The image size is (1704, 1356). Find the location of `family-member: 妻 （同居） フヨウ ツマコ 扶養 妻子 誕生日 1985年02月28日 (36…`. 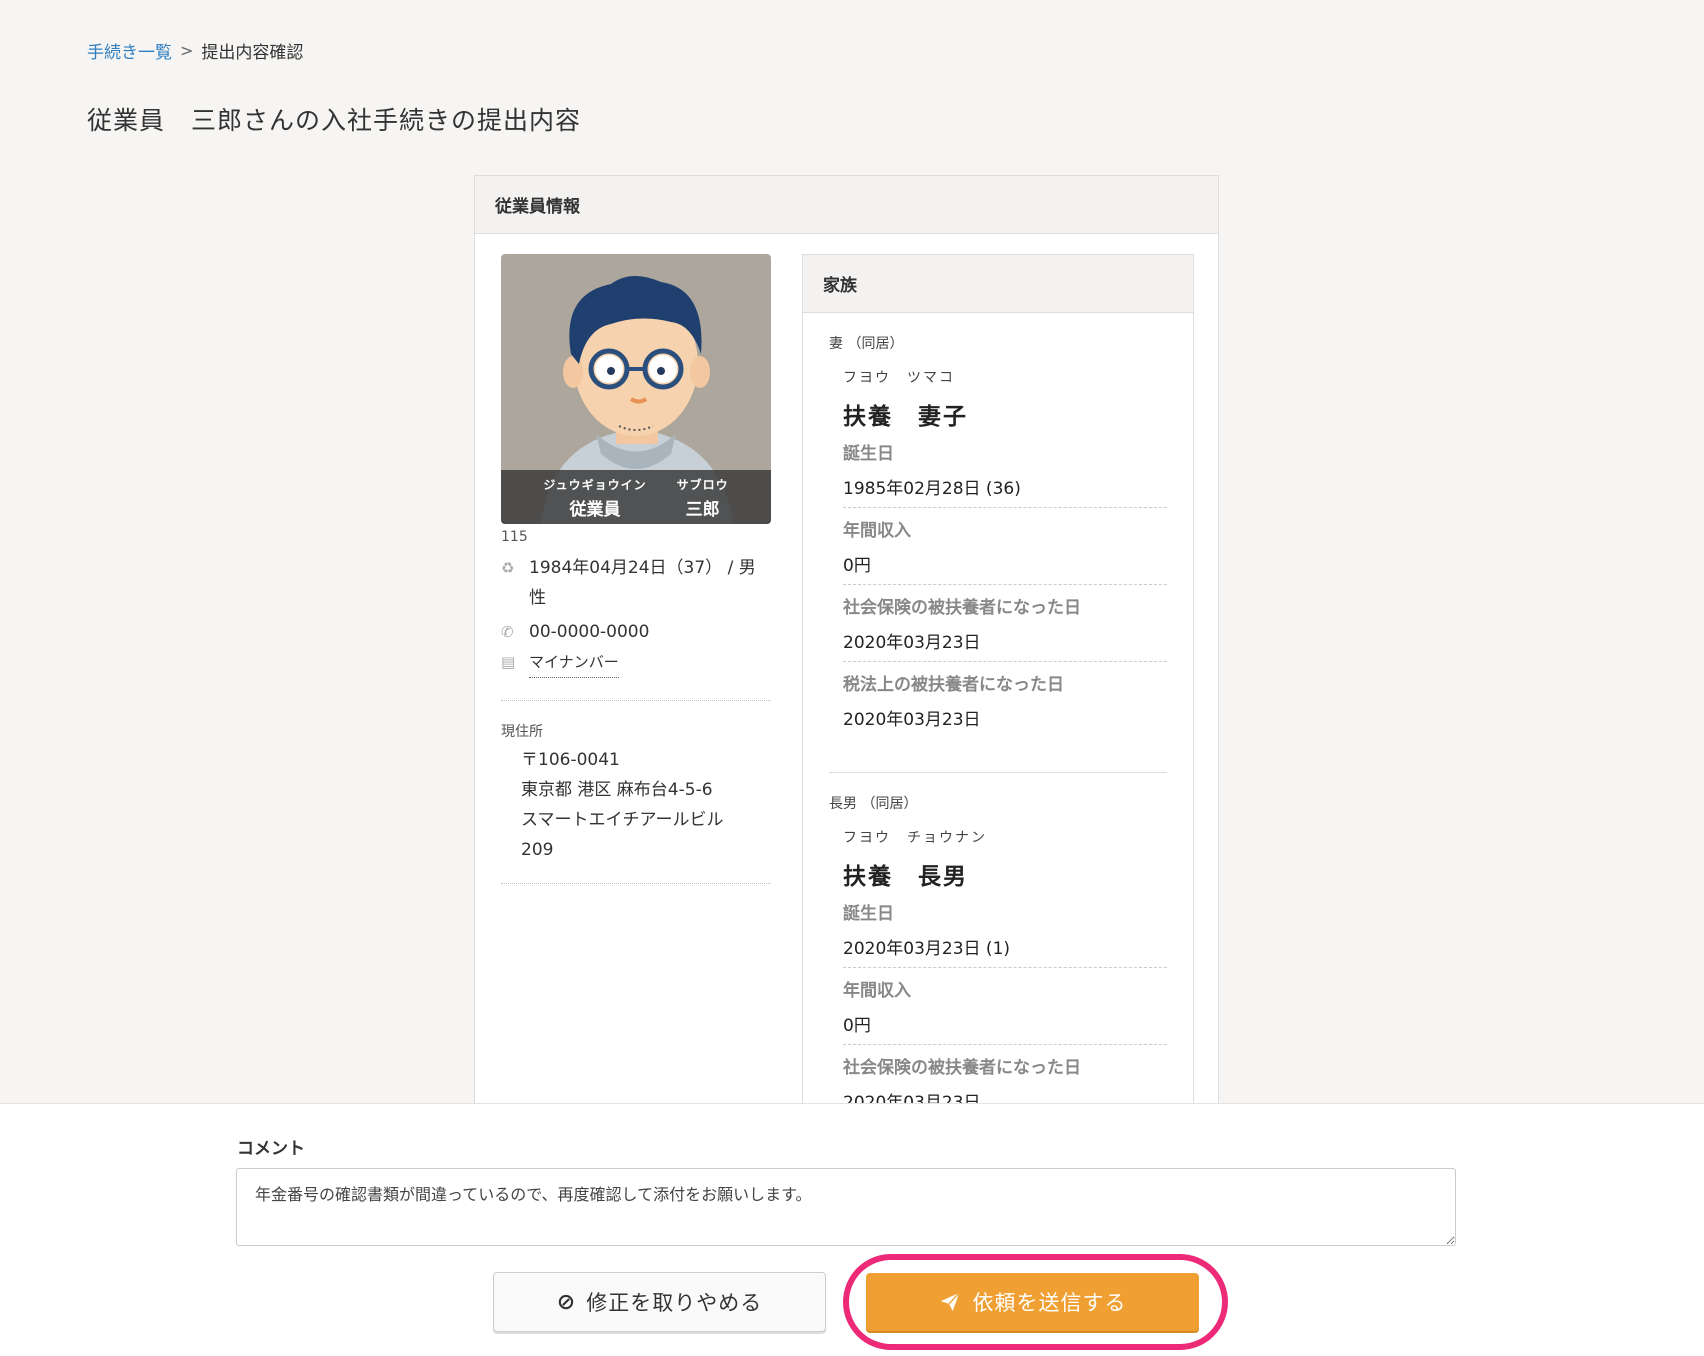

family-member: 妻 （同居） フヨウ ツマコ 扶養 妻子 誕生日 1985年02月28日 (36… is located at coordinates (998, 525).